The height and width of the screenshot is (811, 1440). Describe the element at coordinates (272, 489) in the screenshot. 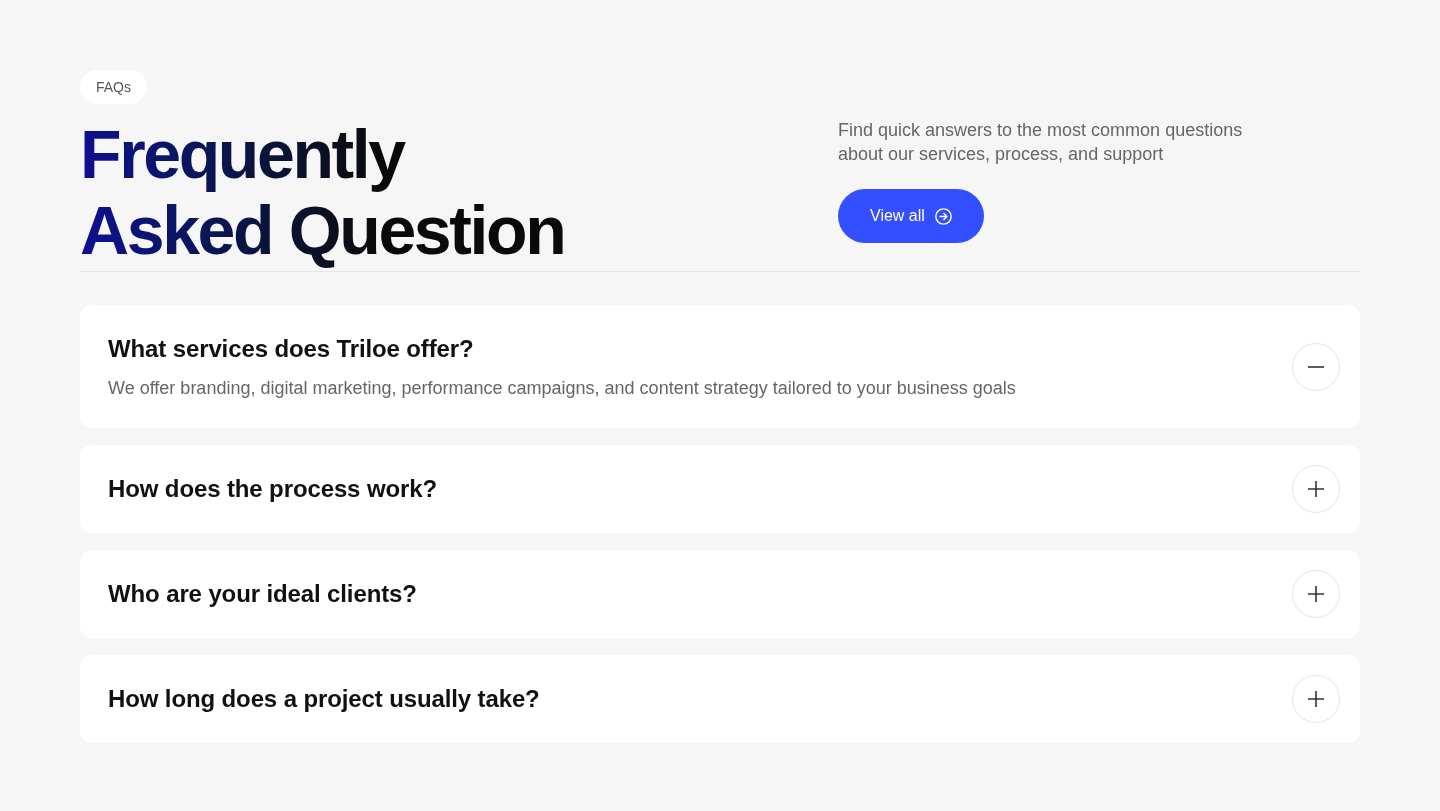

I see `faq-question: How does the process work?` at that location.